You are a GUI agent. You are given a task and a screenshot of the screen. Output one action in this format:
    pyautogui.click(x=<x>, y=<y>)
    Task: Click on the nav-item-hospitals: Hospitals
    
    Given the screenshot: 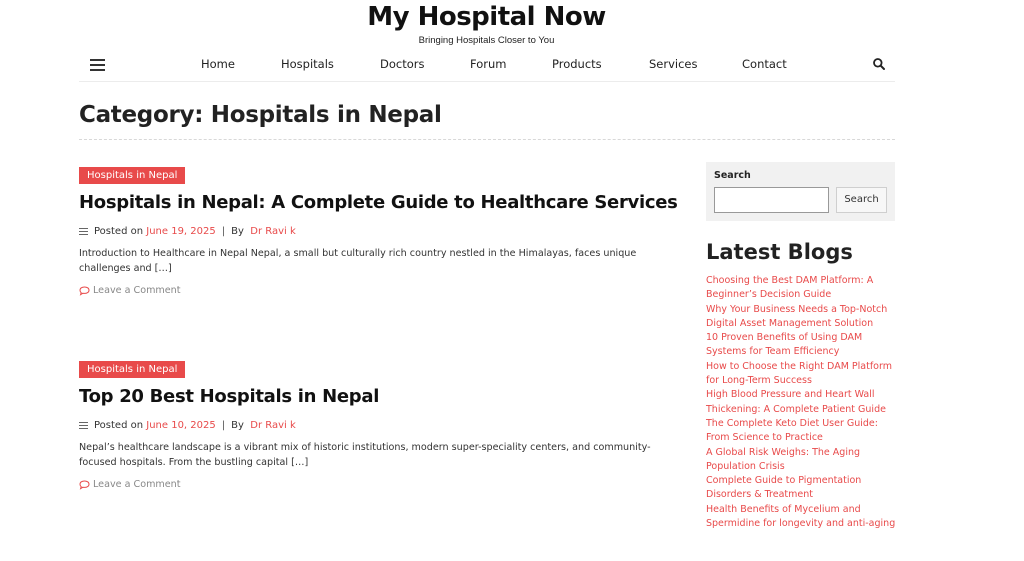 What is the action you would take?
    pyautogui.click(x=307, y=64)
    